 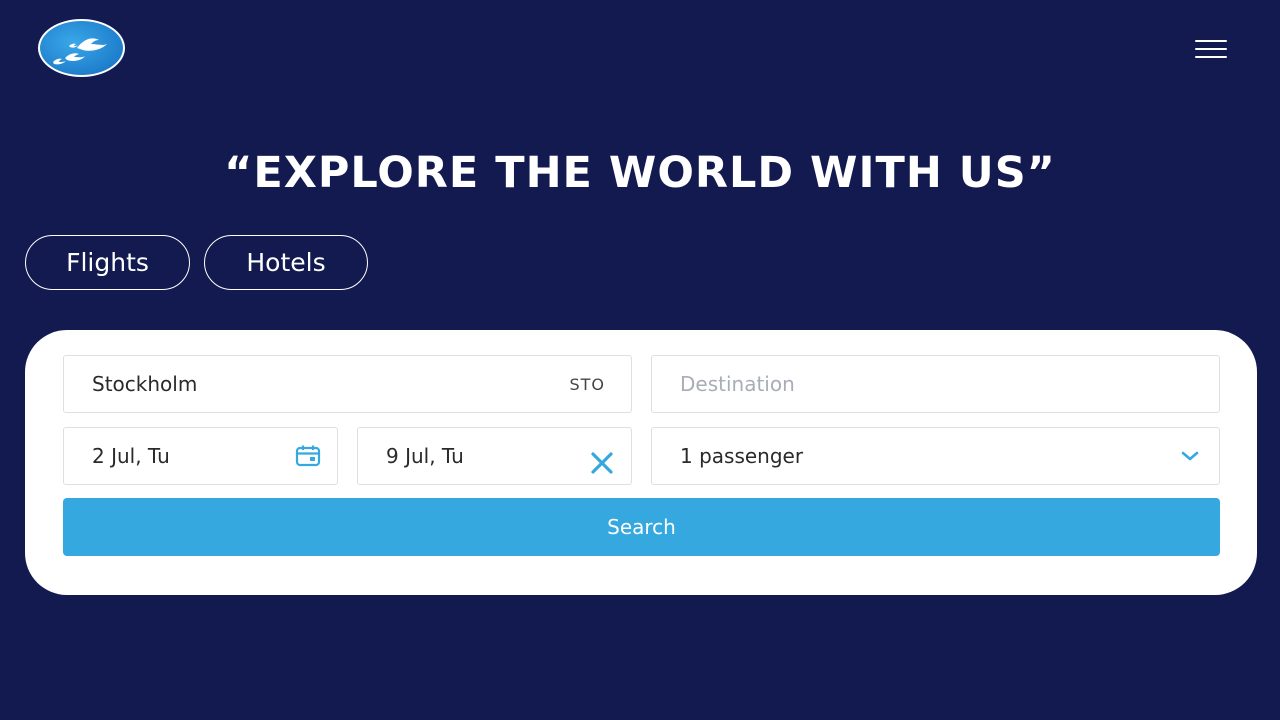 I want to click on birds-logo-icon, so click(x=79, y=51).